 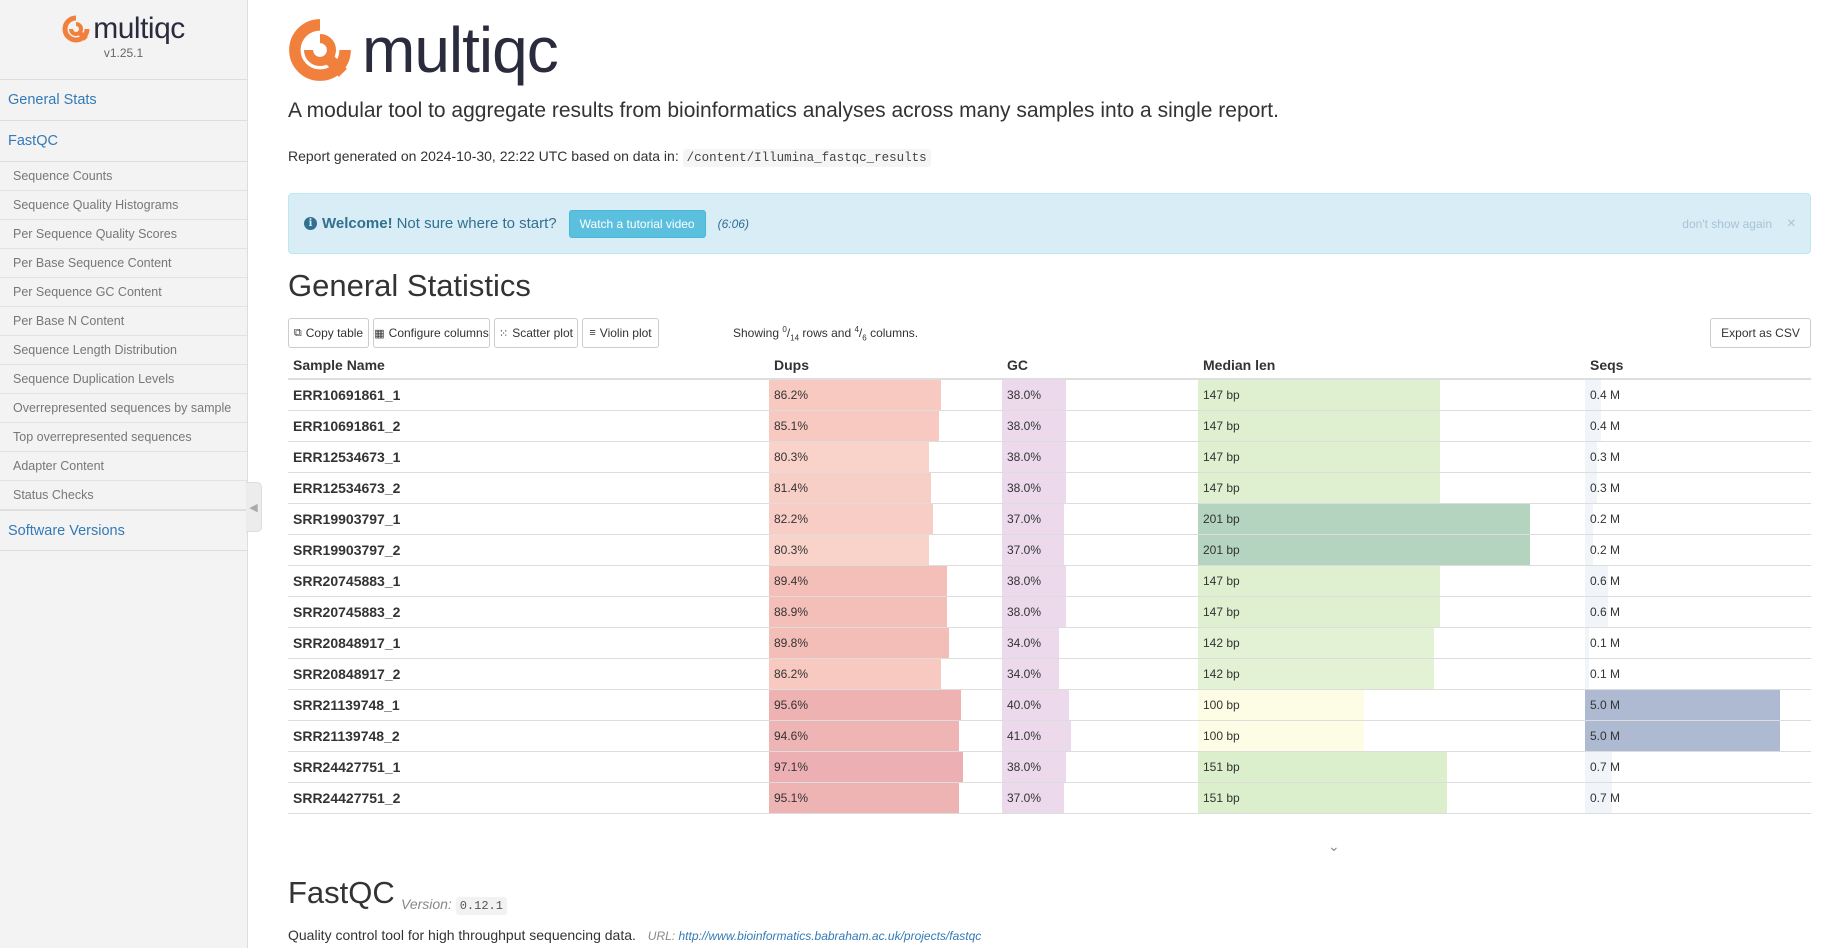 What do you see at coordinates (542, 333) in the screenshot?
I see `scatter-plot-label: Scatter plot` at bounding box center [542, 333].